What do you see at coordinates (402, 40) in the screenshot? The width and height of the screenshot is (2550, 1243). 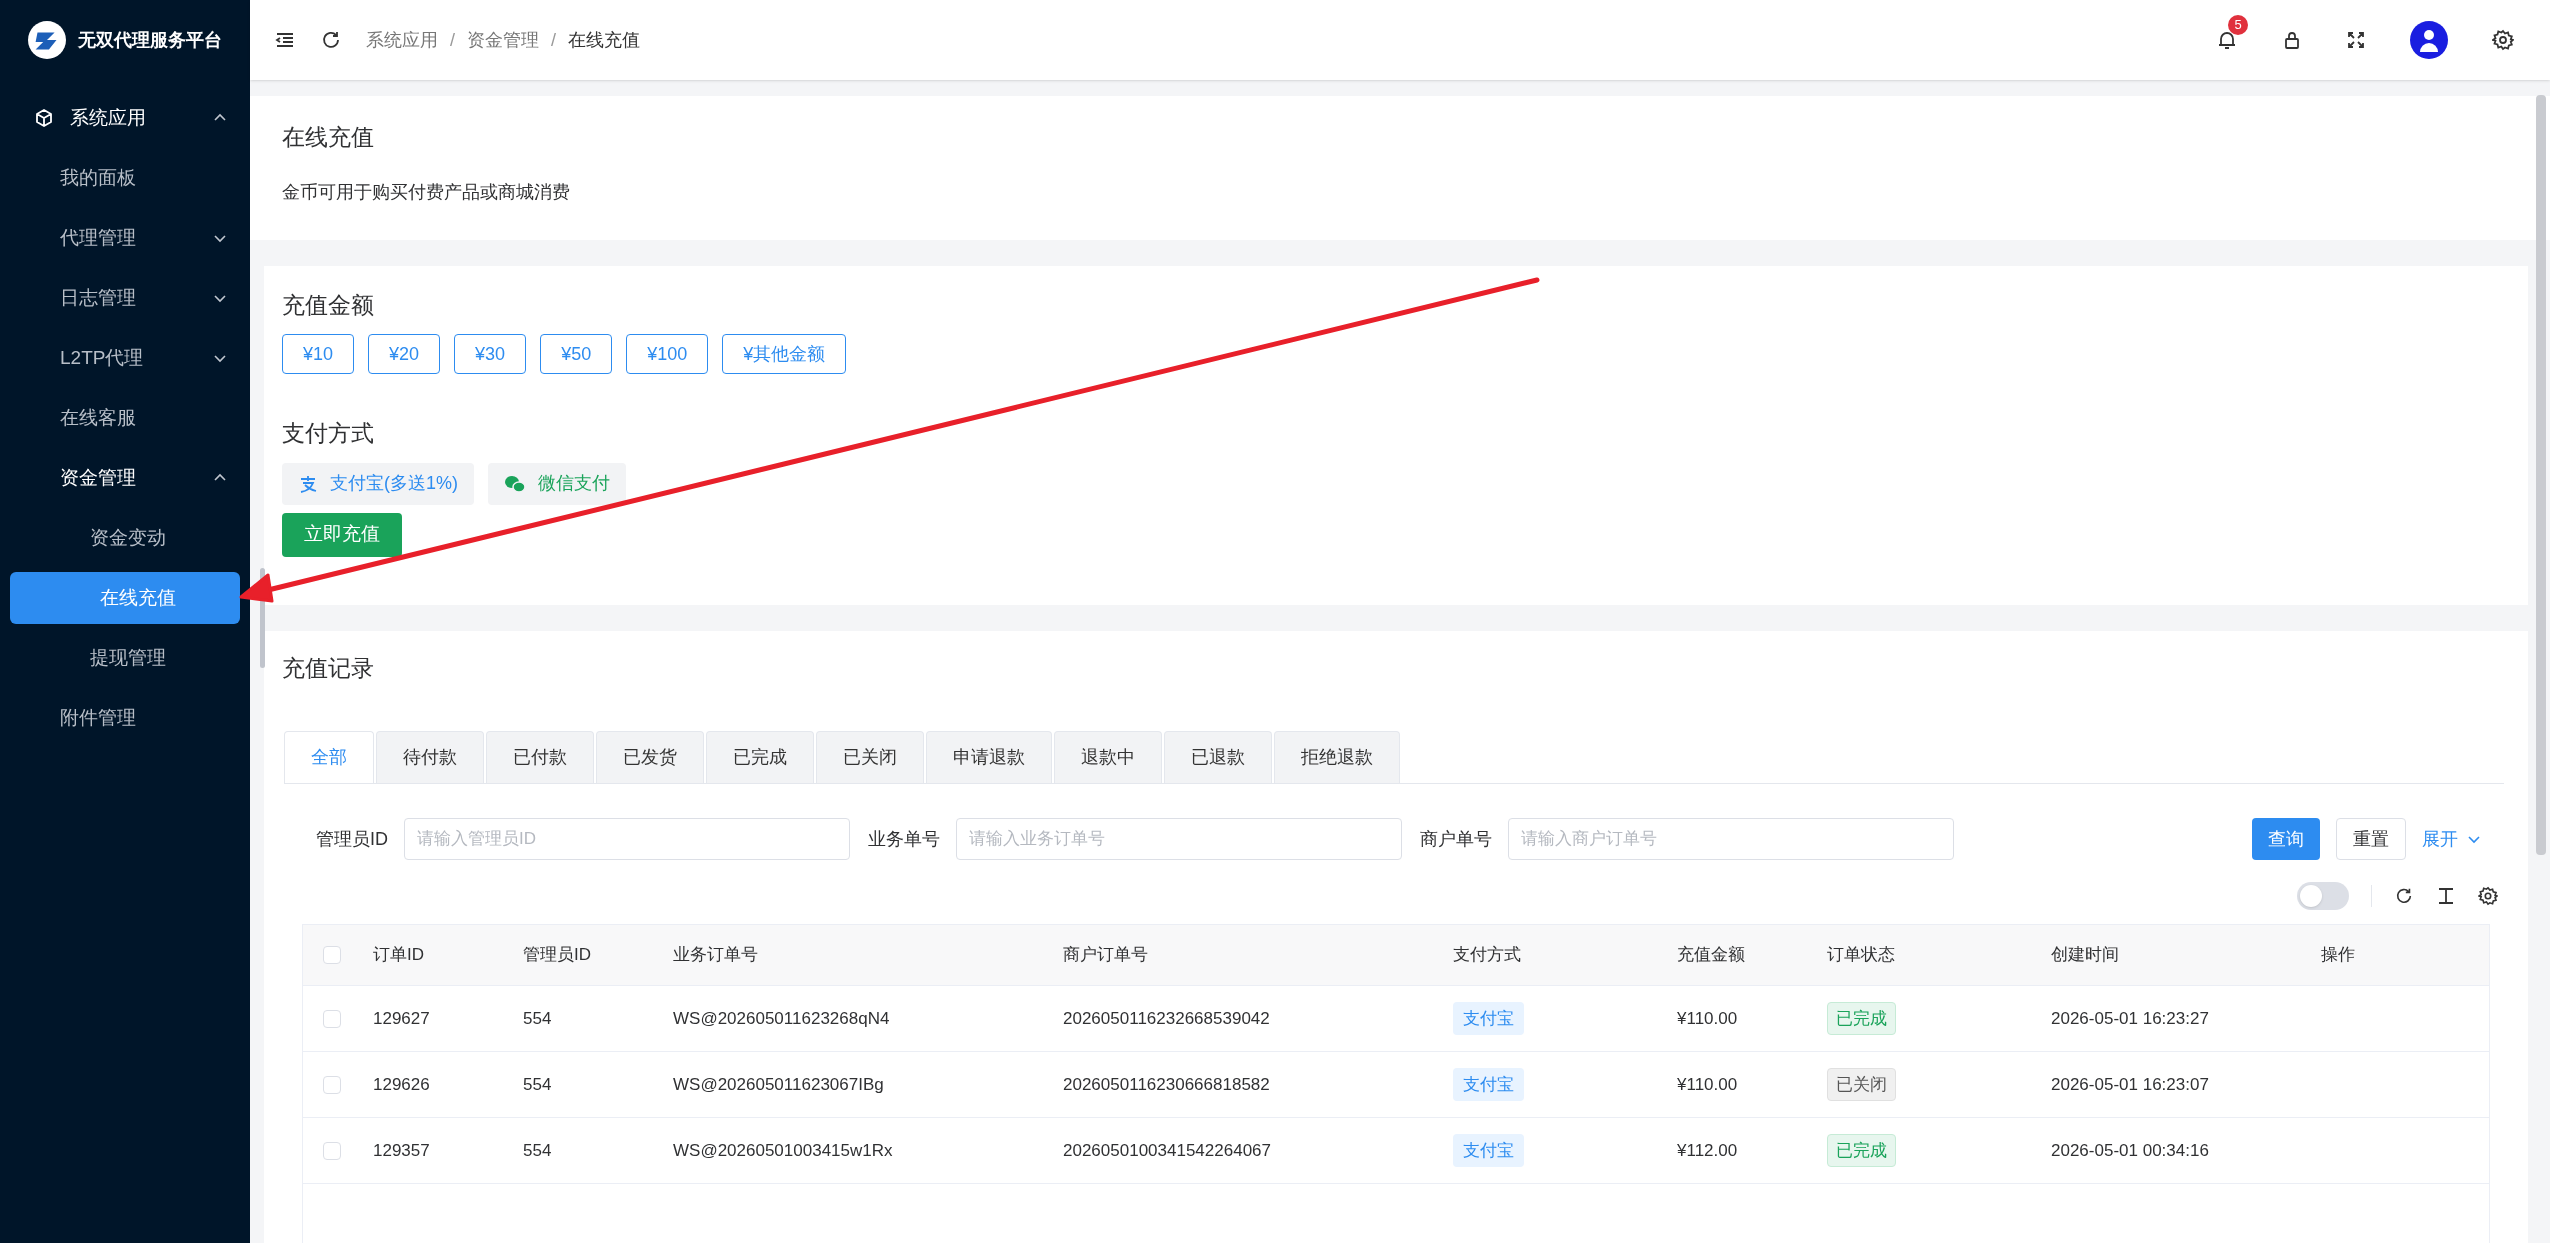 I see `breadcrumb-link: 系统应用` at bounding box center [402, 40].